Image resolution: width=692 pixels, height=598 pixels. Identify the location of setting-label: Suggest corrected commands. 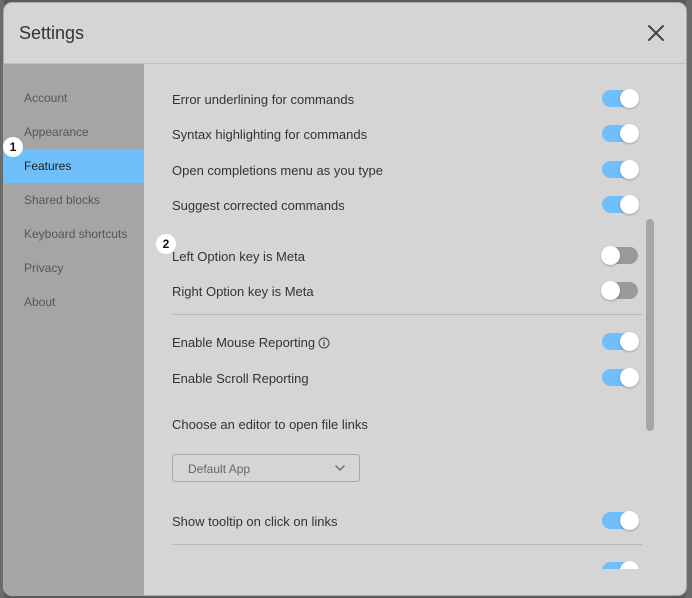
(258, 205).